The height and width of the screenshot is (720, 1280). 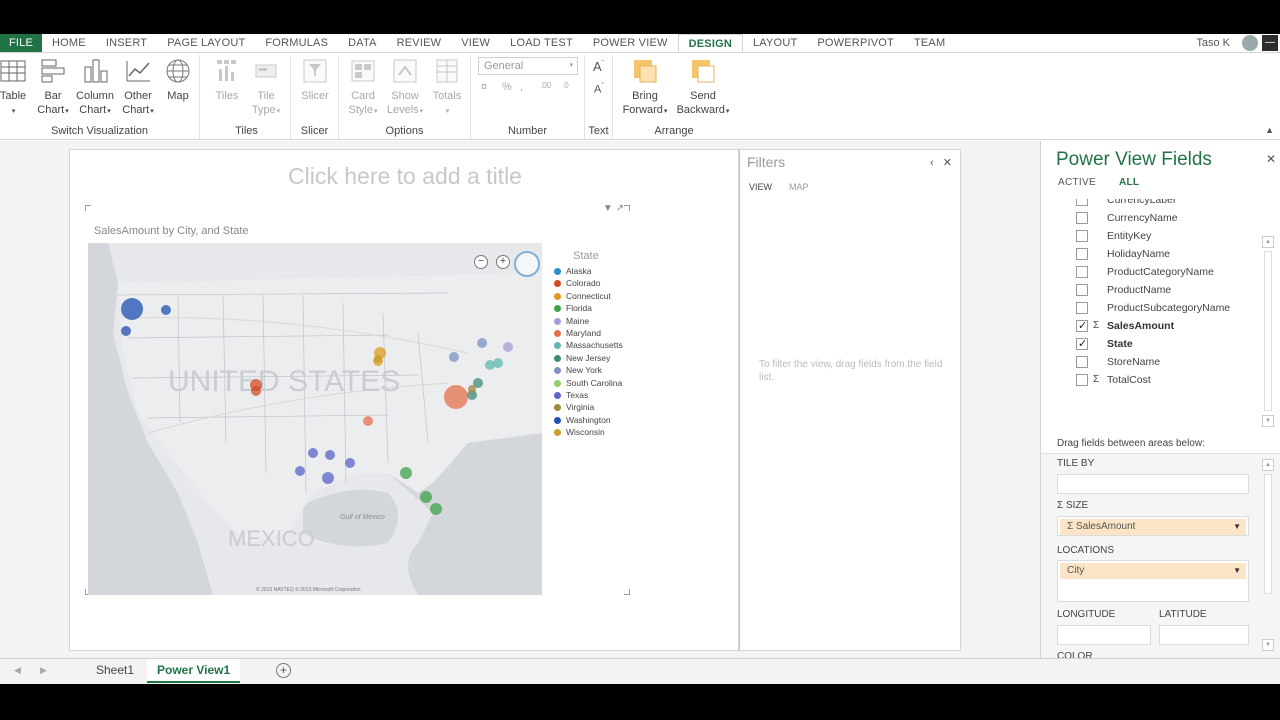 What do you see at coordinates (1204, 635) in the screenshot?
I see `latitude-dropzone` at bounding box center [1204, 635].